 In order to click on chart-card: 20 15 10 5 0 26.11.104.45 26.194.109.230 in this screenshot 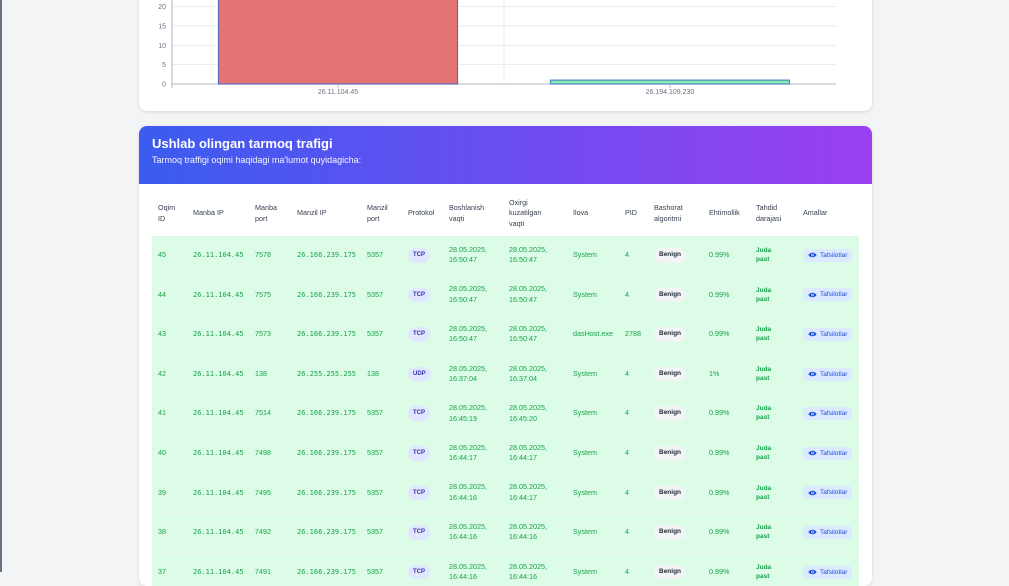, I will do `click(505, 55)`.